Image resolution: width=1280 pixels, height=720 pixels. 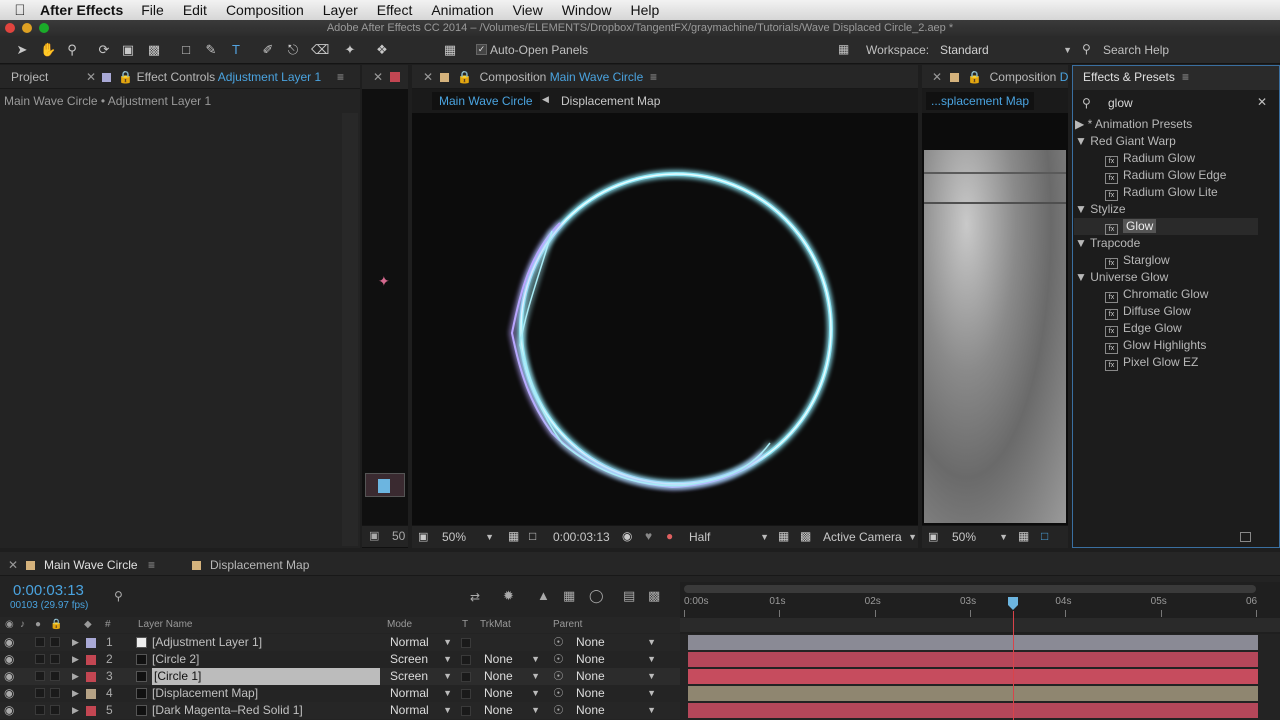 I want to click on tree-item-selected: fx Glow, so click(x=1131, y=226).